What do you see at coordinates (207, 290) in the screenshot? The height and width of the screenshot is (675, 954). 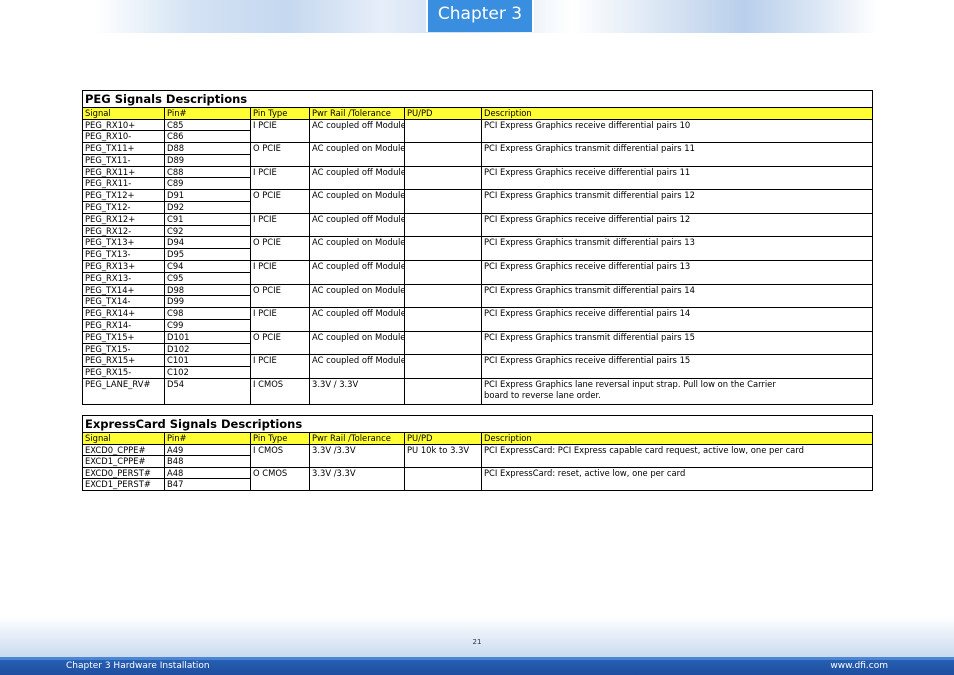 I see `pin-cell: D98` at bounding box center [207, 290].